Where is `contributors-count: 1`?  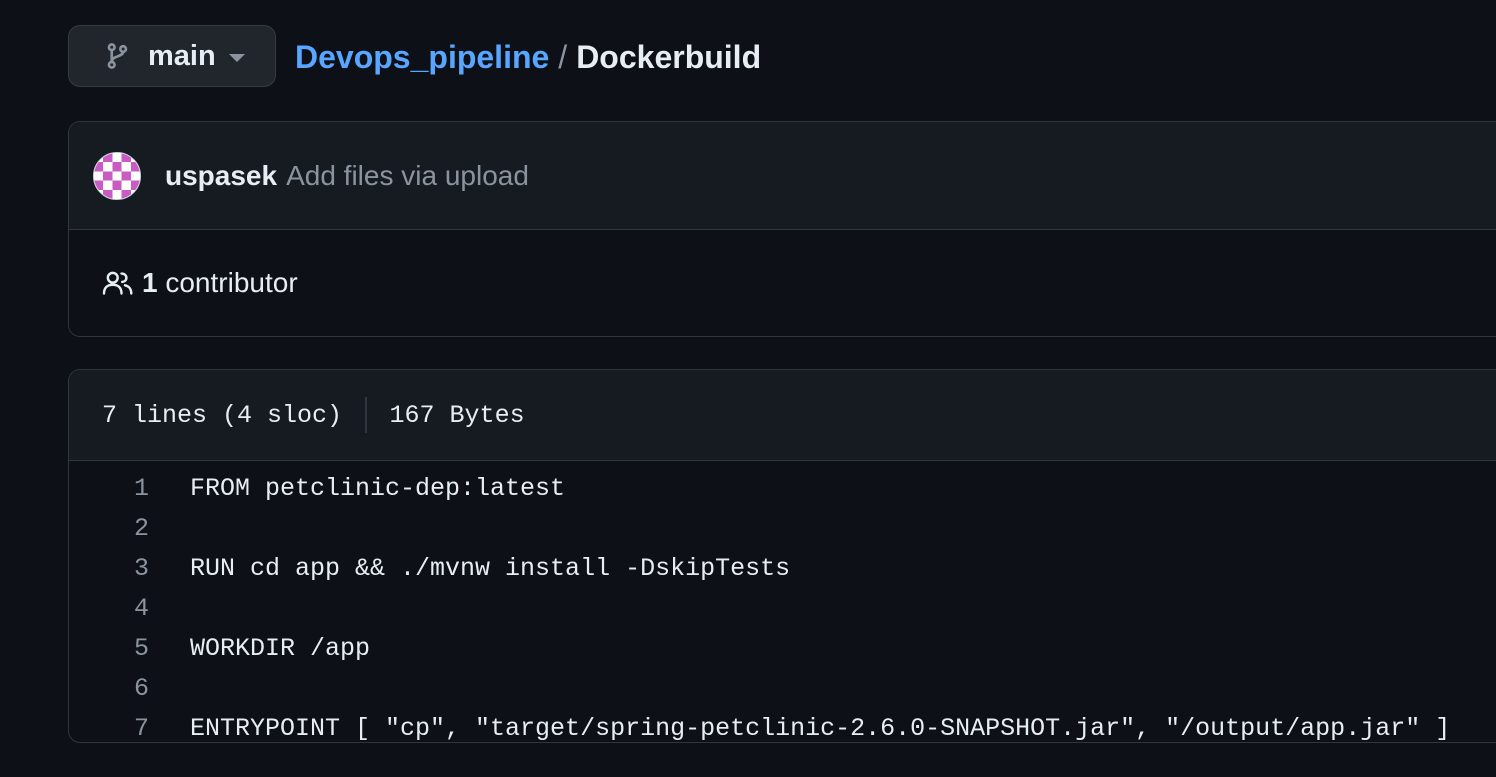
contributors-count: 1 is located at coordinates (150, 282).